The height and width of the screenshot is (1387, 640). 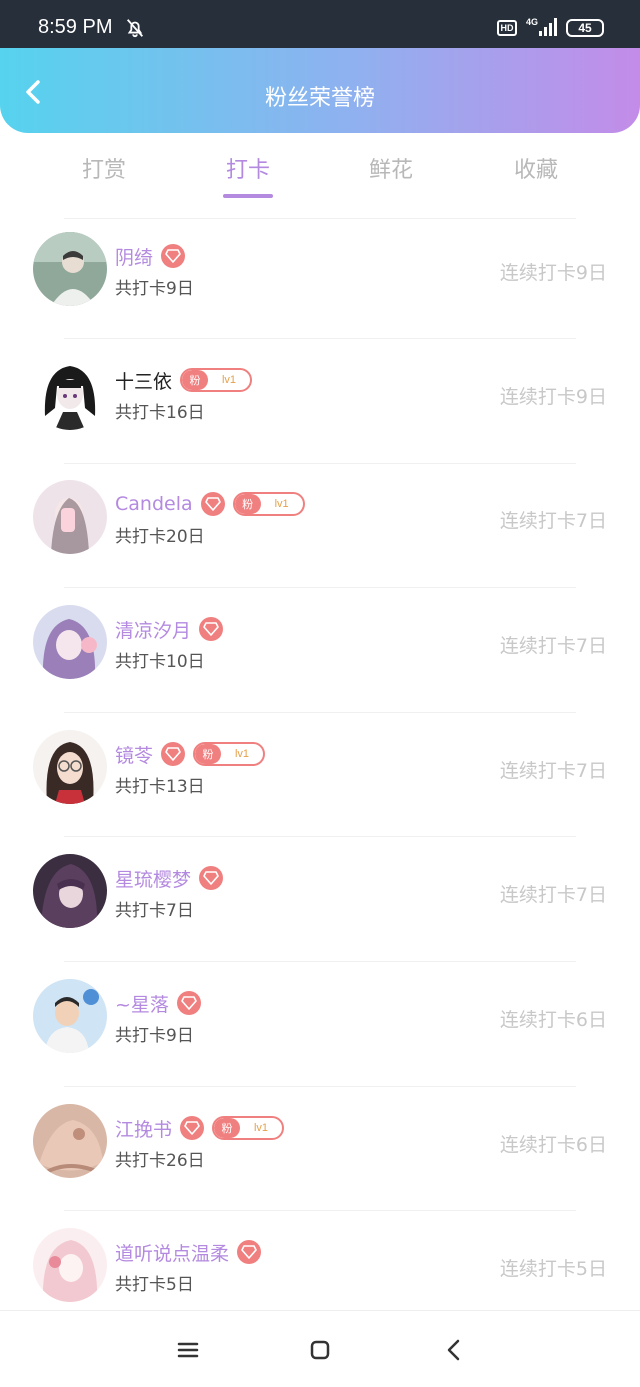 I want to click on total-checkins: 共打卡7日, so click(x=154, y=911).